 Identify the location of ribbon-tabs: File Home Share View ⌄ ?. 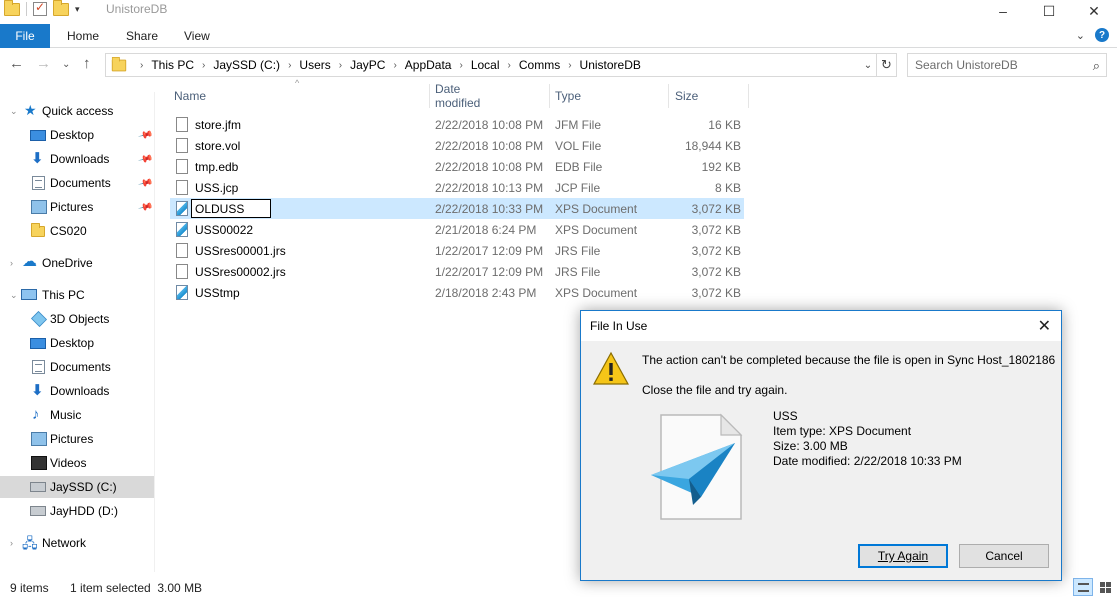
(558, 36).